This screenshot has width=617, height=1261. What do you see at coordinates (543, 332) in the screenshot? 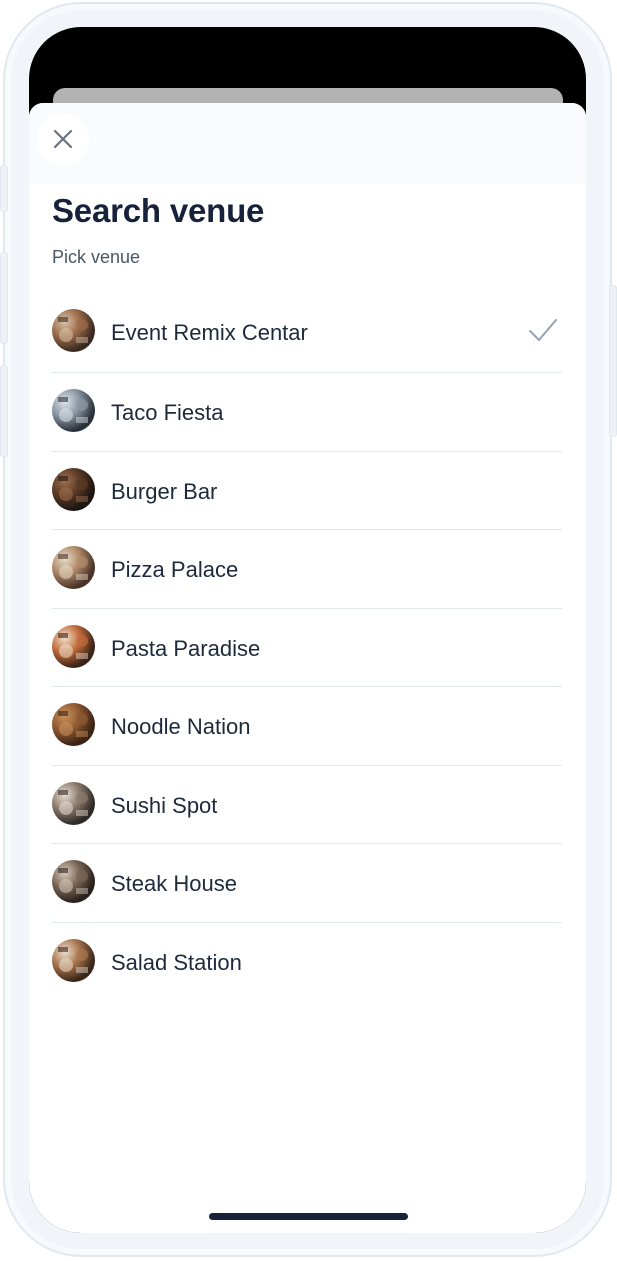
I see `checkmark-icon` at bounding box center [543, 332].